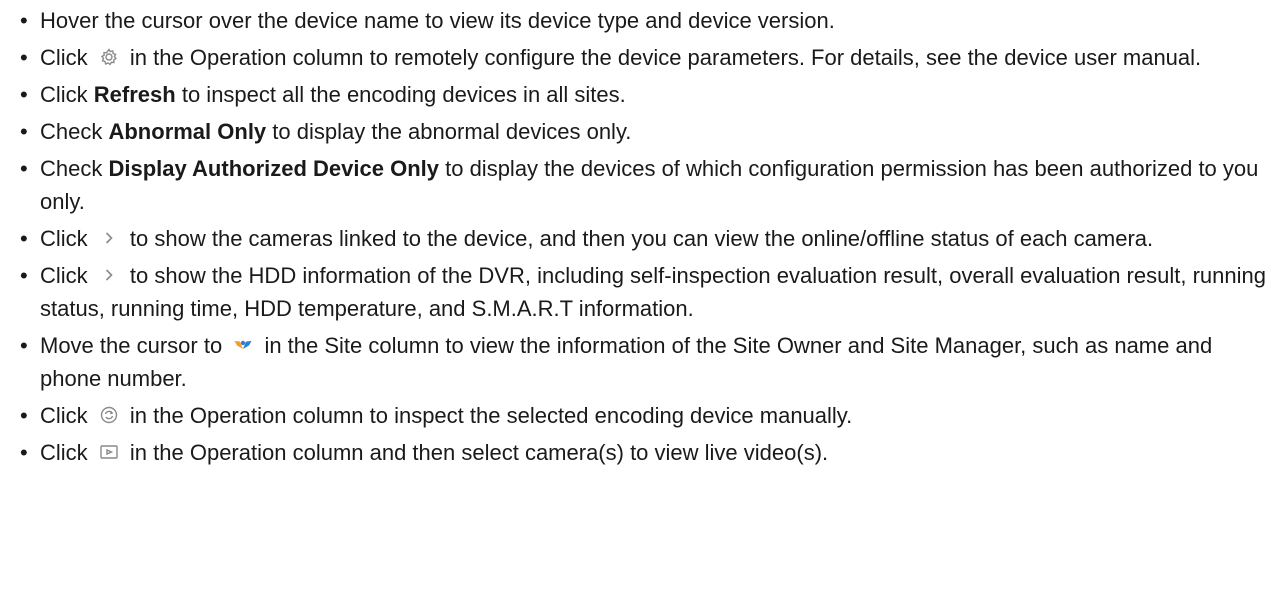 This screenshot has width=1278, height=616. Describe the element at coordinates (109, 415) in the screenshot. I see `manual-inspect-icon` at that location.